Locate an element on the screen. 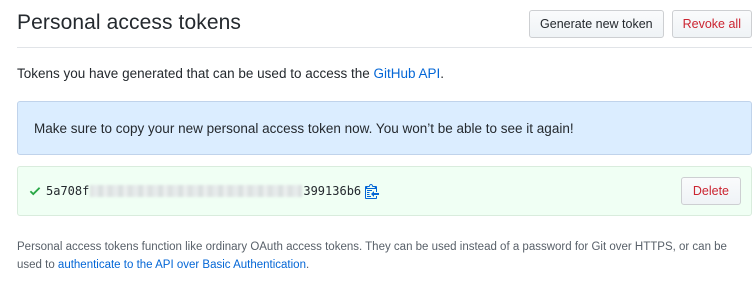  page-title: Personal access tokens is located at coordinates (129, 22).